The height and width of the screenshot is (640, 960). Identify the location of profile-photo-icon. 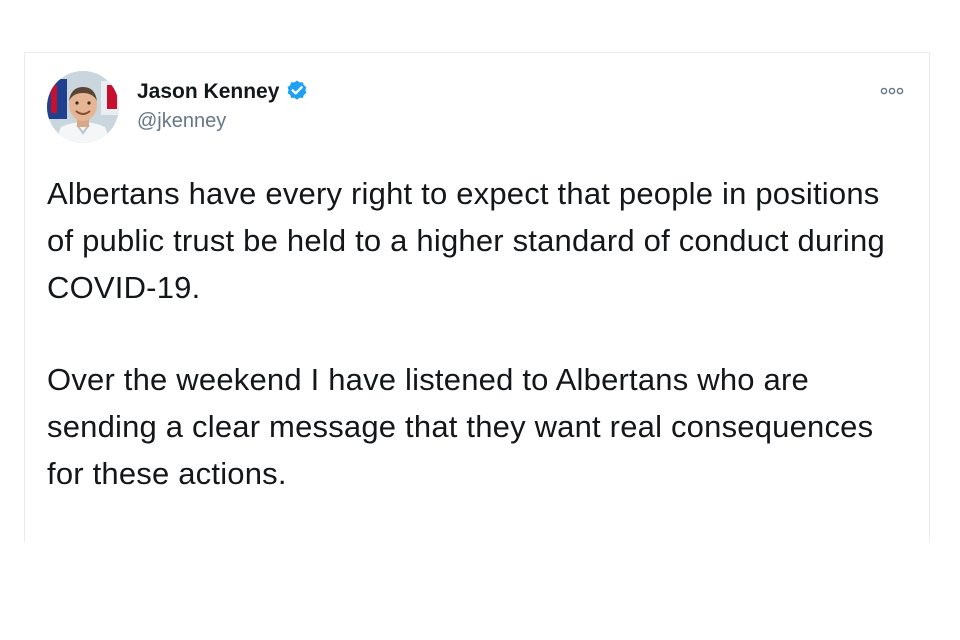
(83, 107).